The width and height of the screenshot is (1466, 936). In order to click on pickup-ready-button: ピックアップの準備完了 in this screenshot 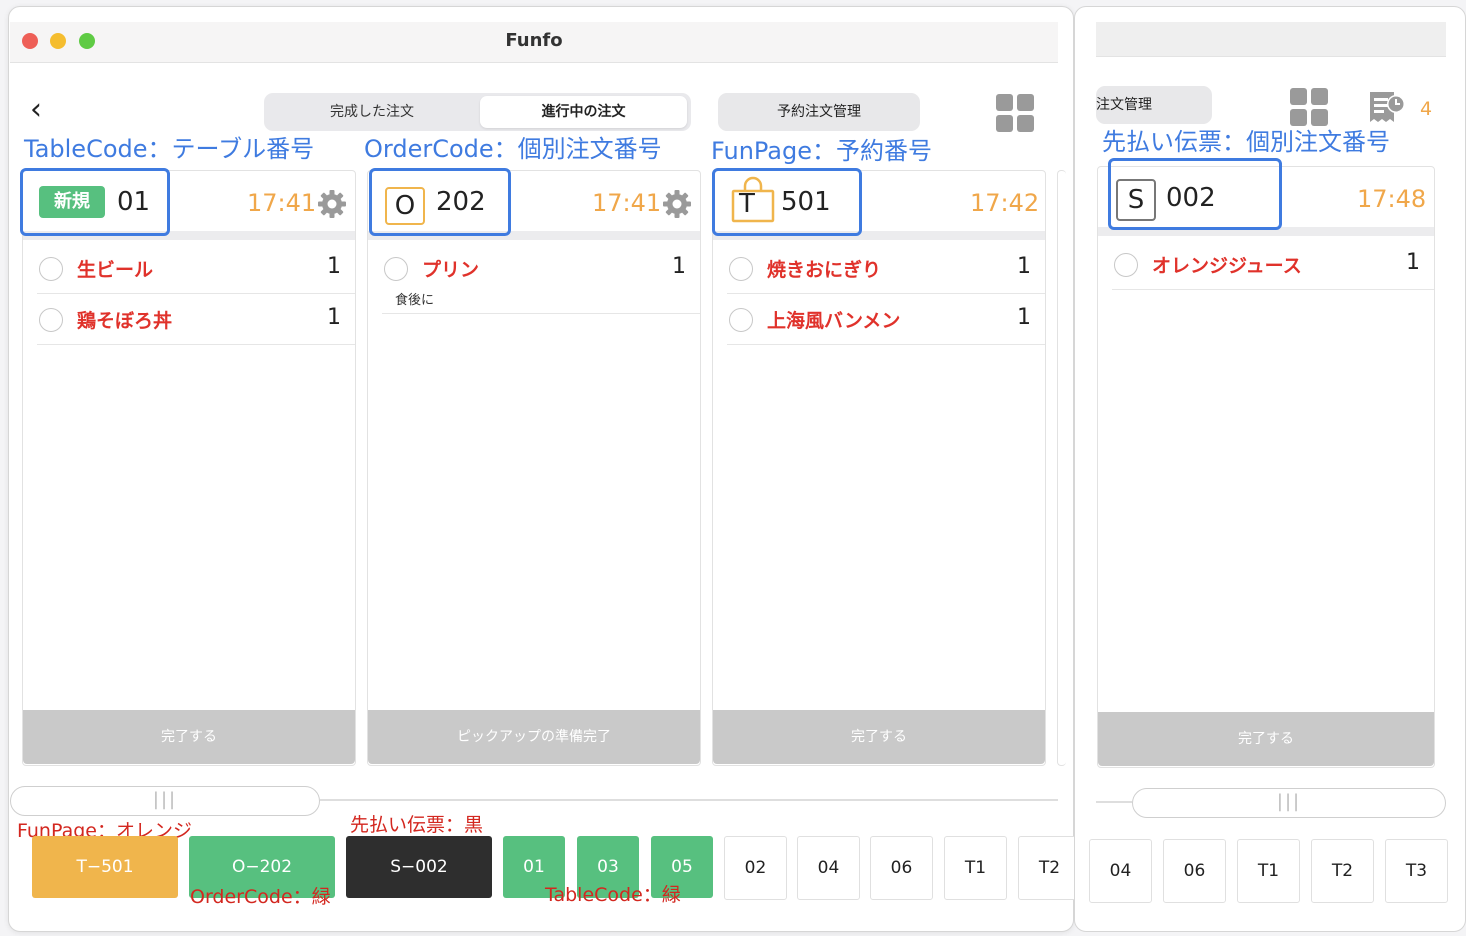, I will do `click(534, 737)`.